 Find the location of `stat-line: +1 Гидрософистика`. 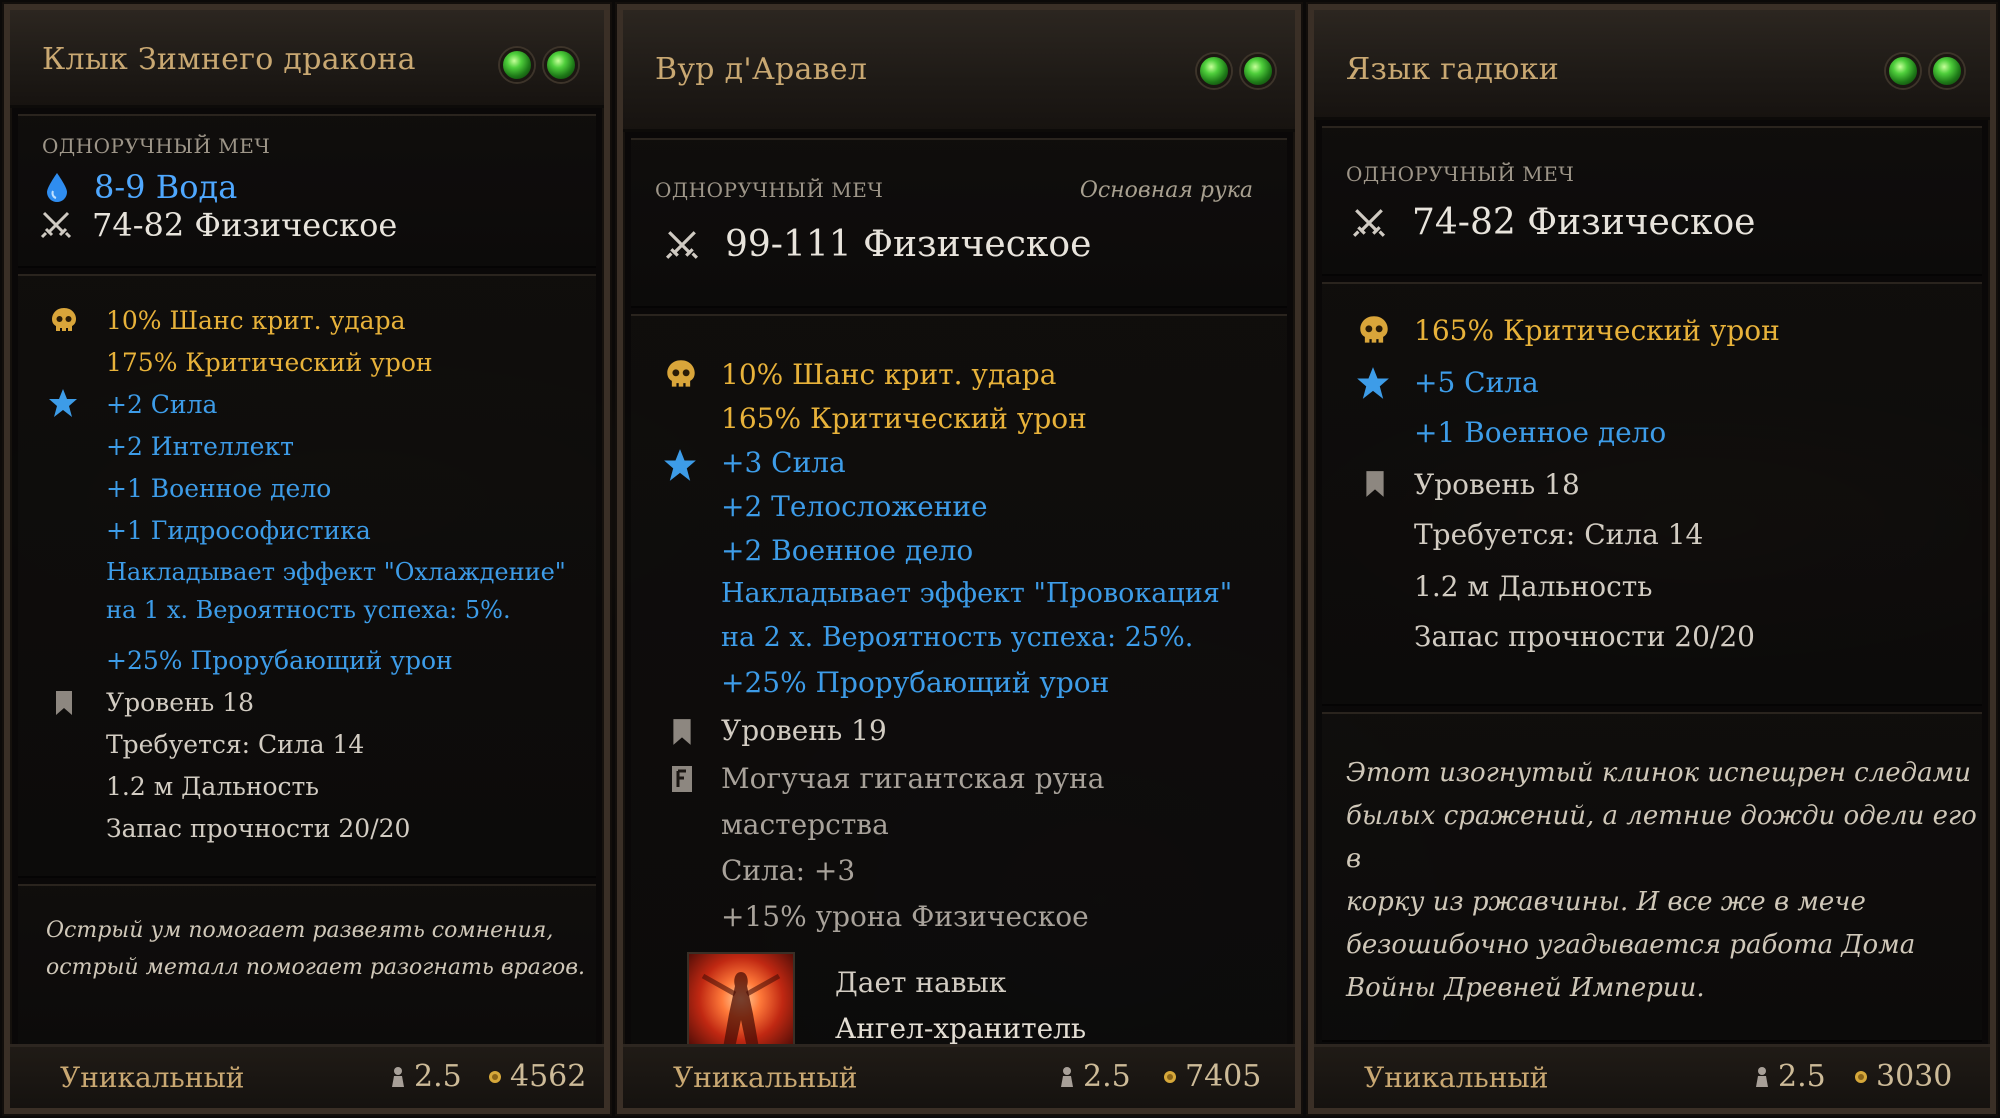

stat-line: +1 Гидрософистика is located at coordinates (238, 530).